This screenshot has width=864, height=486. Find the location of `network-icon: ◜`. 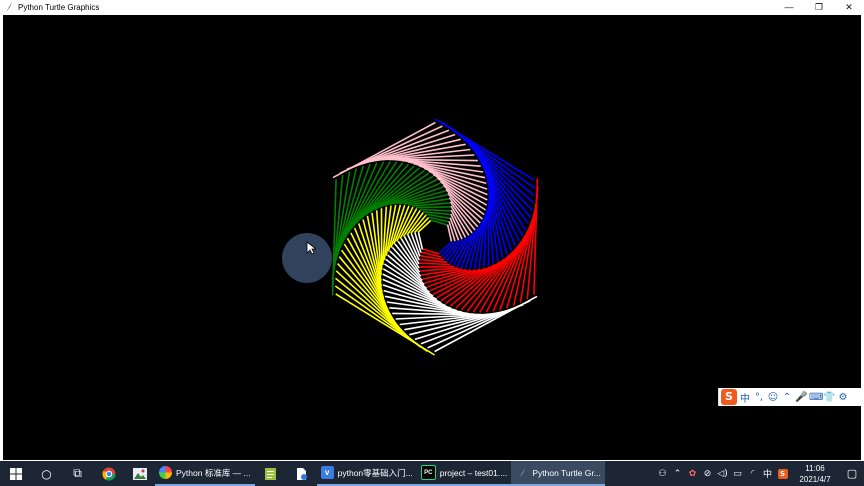

network-icon: ◜ is located at coordinates (752, 474).